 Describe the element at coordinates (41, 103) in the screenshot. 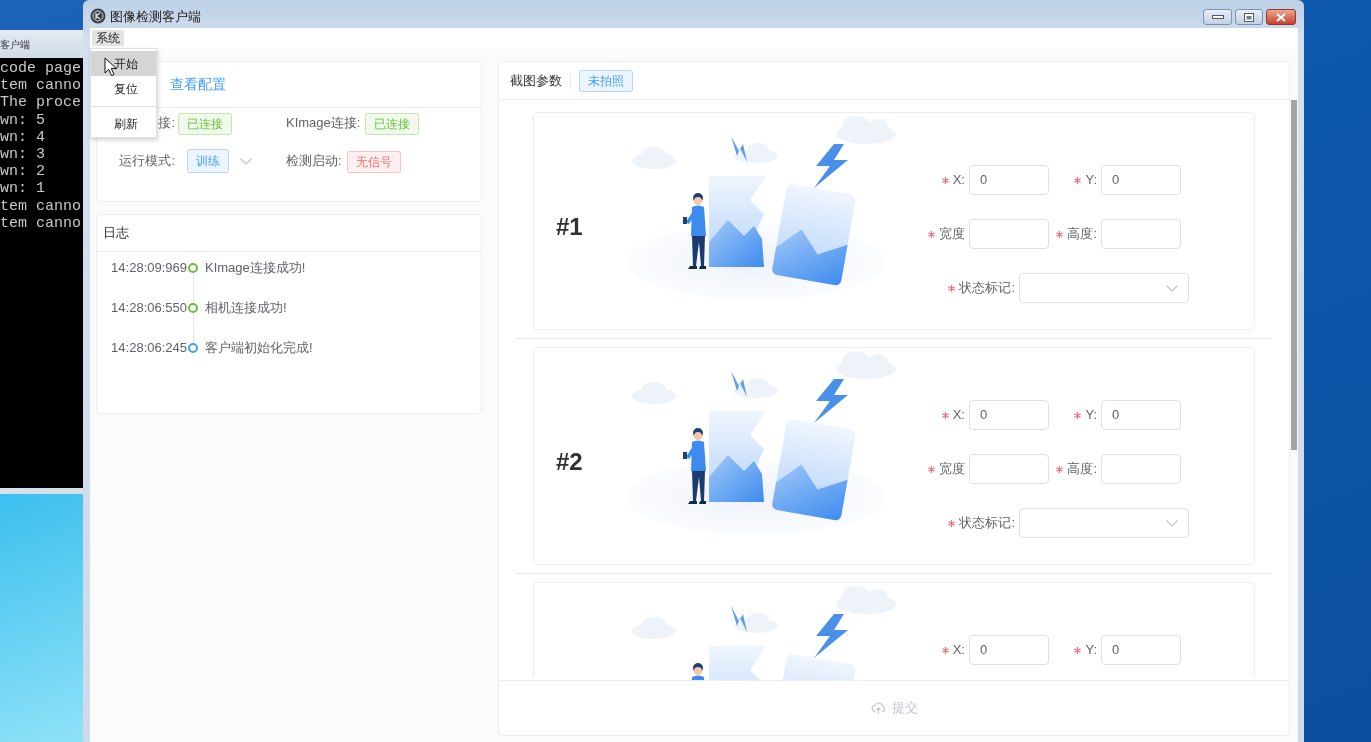

I see `console-line: The proce` at that location.